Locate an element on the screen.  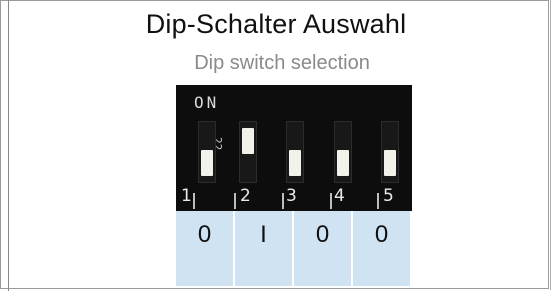
page-subtitle: Dip switch selection is located at coordinates (282, 63).